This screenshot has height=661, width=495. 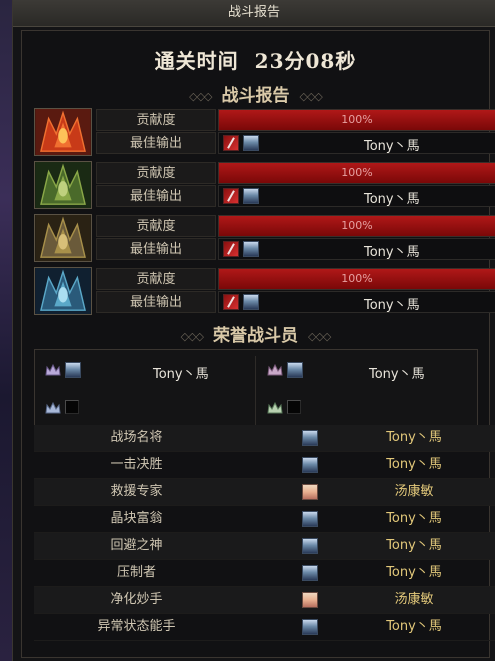 What do you see at coordinates (136, 518) in the screenshot?
I see `award-title: 晶块富翁` at bounding box center [136, 518].